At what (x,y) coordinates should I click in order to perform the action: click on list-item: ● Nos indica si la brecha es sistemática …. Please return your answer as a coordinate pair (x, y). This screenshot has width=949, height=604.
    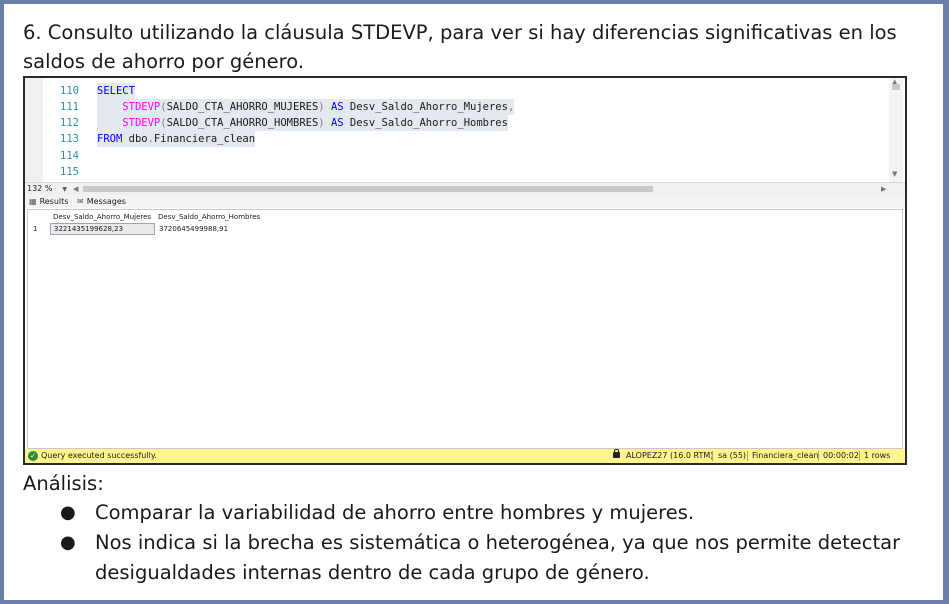
    Looking at the image, I should click on (480, 558).